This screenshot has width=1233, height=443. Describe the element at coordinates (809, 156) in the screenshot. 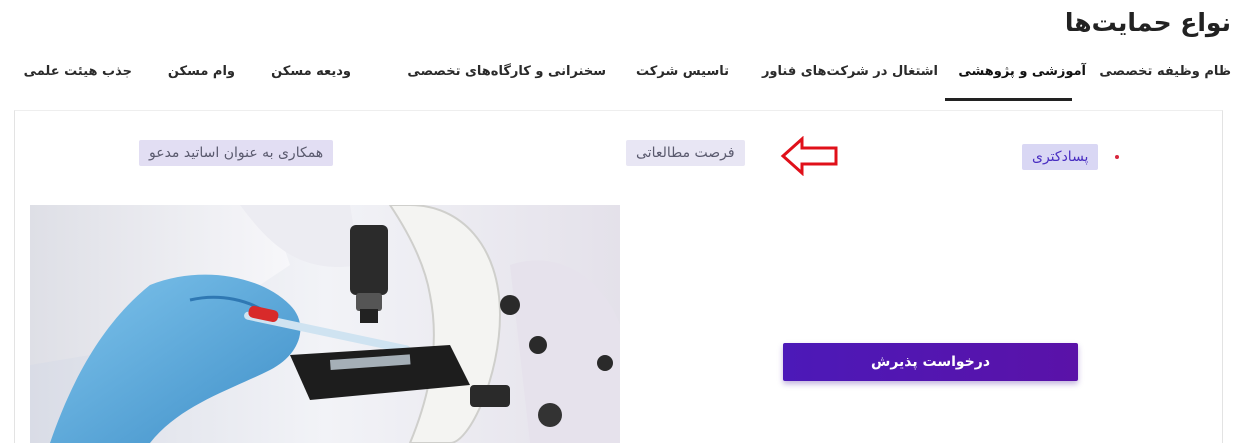

I see `left-arrow-icon` at that location.